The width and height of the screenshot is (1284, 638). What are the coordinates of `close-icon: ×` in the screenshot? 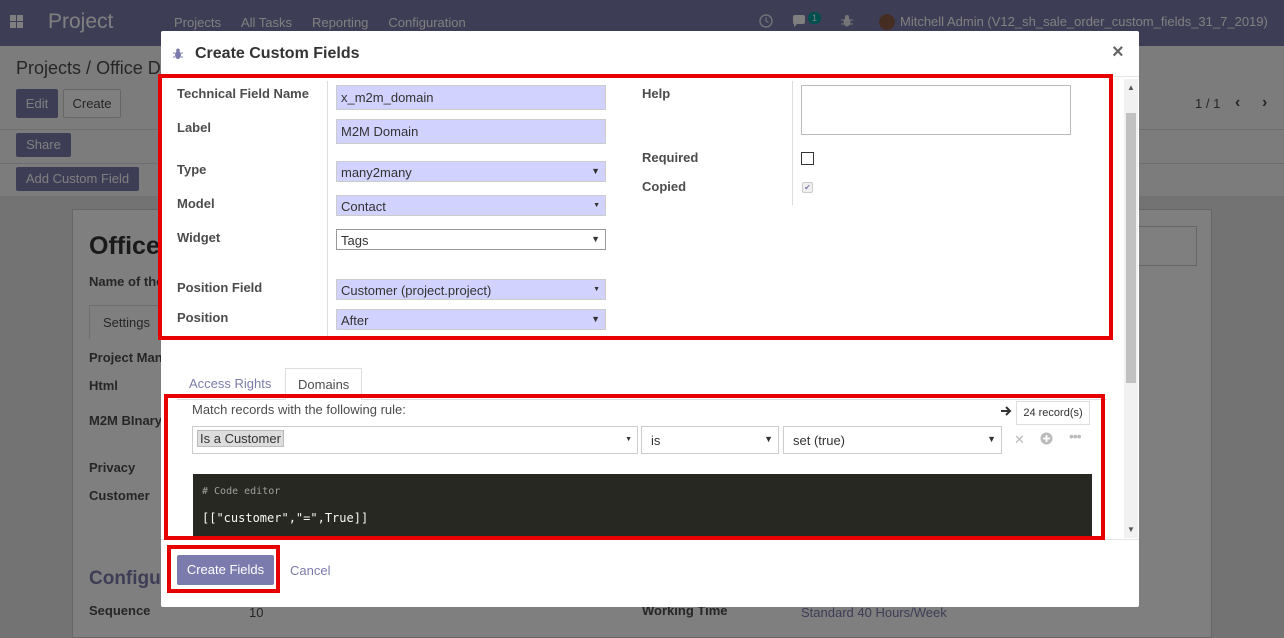 It's located at (1118, 52).